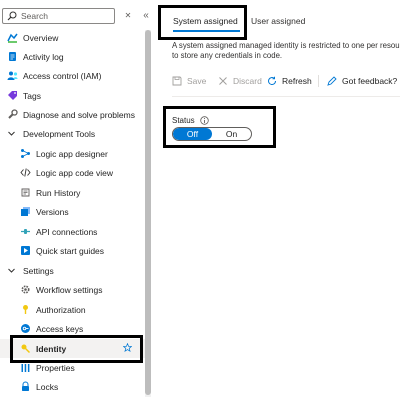 The height and width of the screenshot is (397, 400). Describe the element at coordinates (62, 75) in the screenshot. I see `sidebar-item-label: Access control (IAM)` at that location.